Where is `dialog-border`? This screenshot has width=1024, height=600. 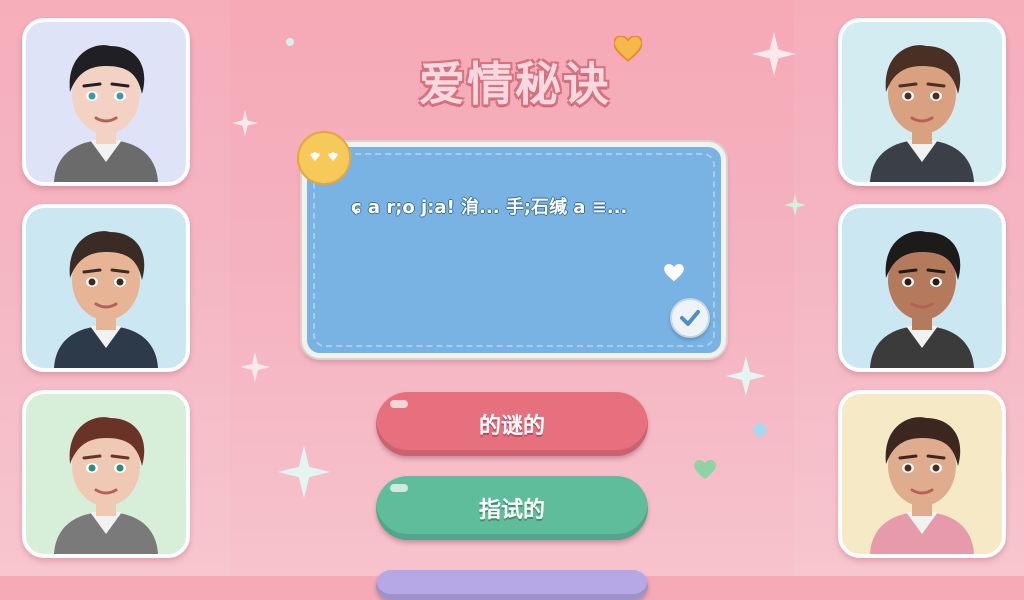
dialog-border is located at coordinates (514, 250).